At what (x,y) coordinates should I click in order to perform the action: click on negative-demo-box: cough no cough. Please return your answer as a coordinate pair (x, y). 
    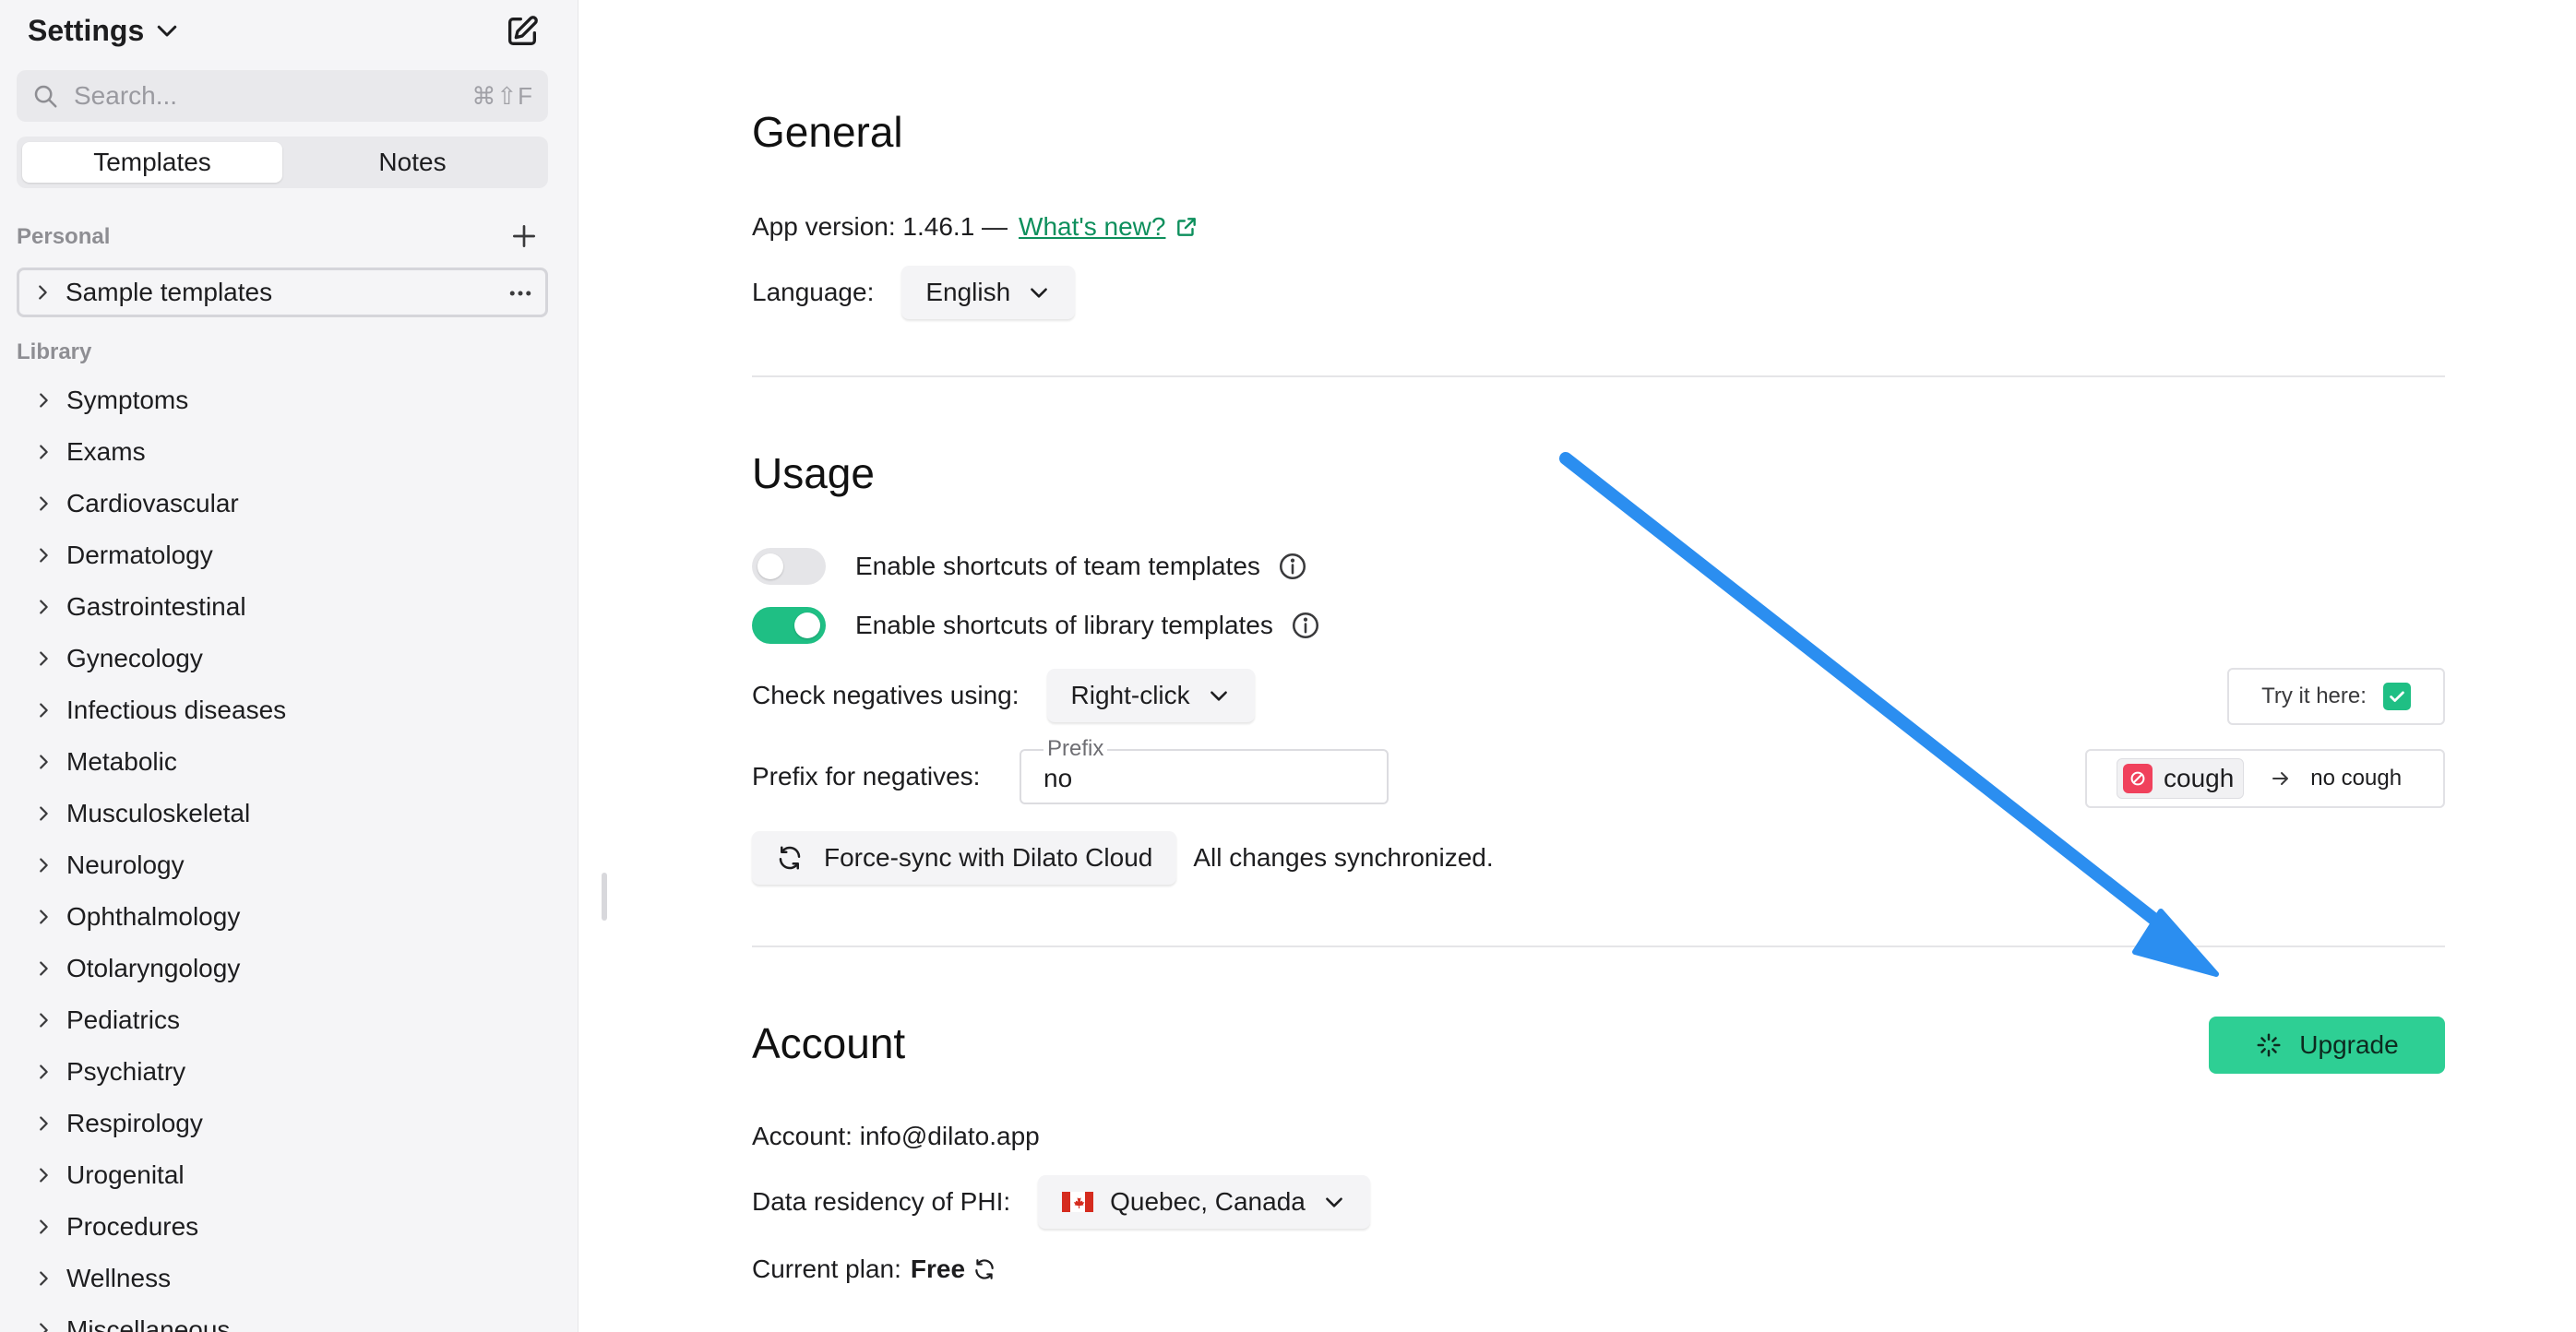
    Looking at the image, I should click on (2265, 779).